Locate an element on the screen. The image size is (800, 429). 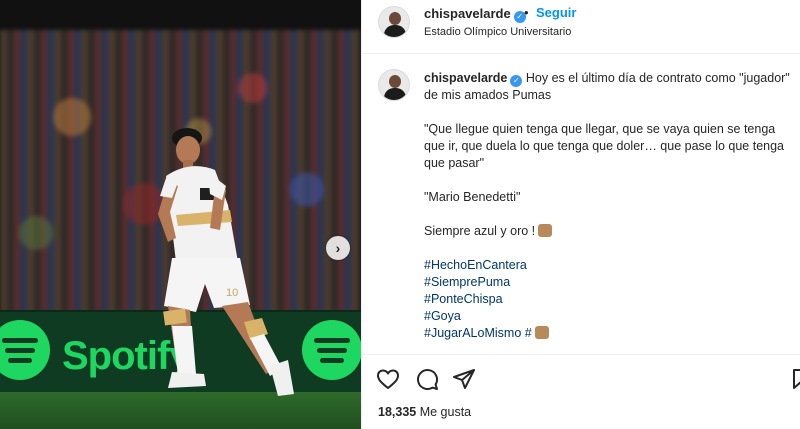
follow-button: Seguir is located at coordinates (556, 12).